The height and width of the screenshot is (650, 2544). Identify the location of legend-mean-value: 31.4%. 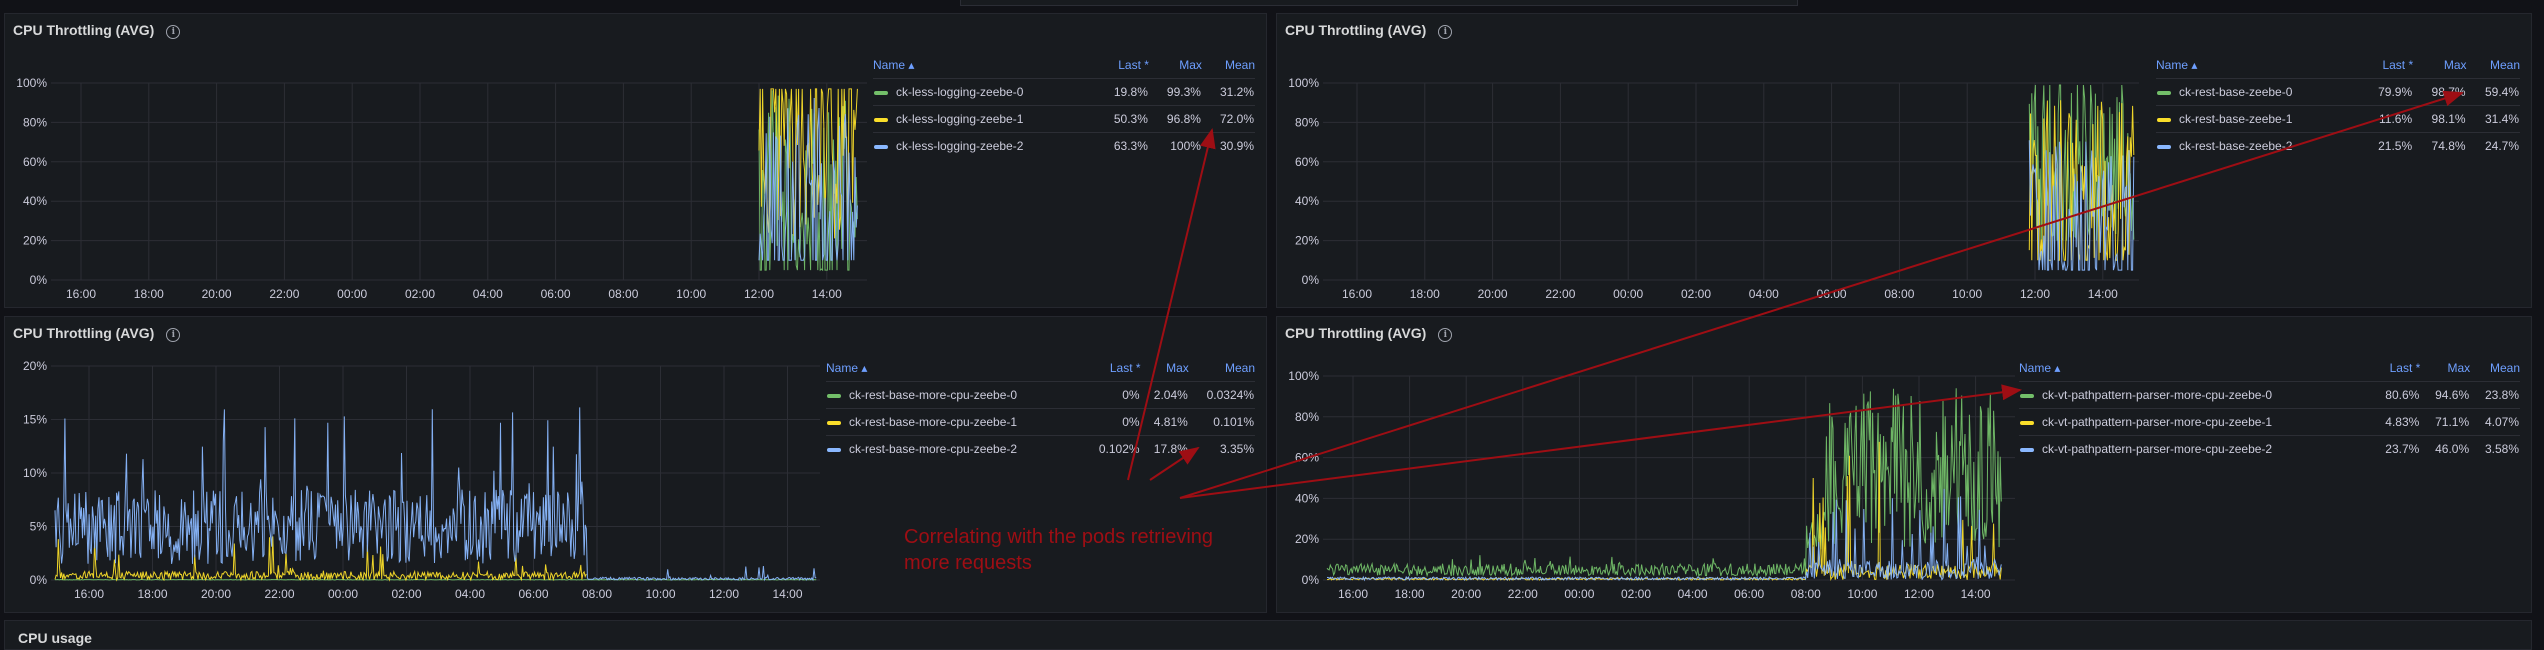
(2493, 119).